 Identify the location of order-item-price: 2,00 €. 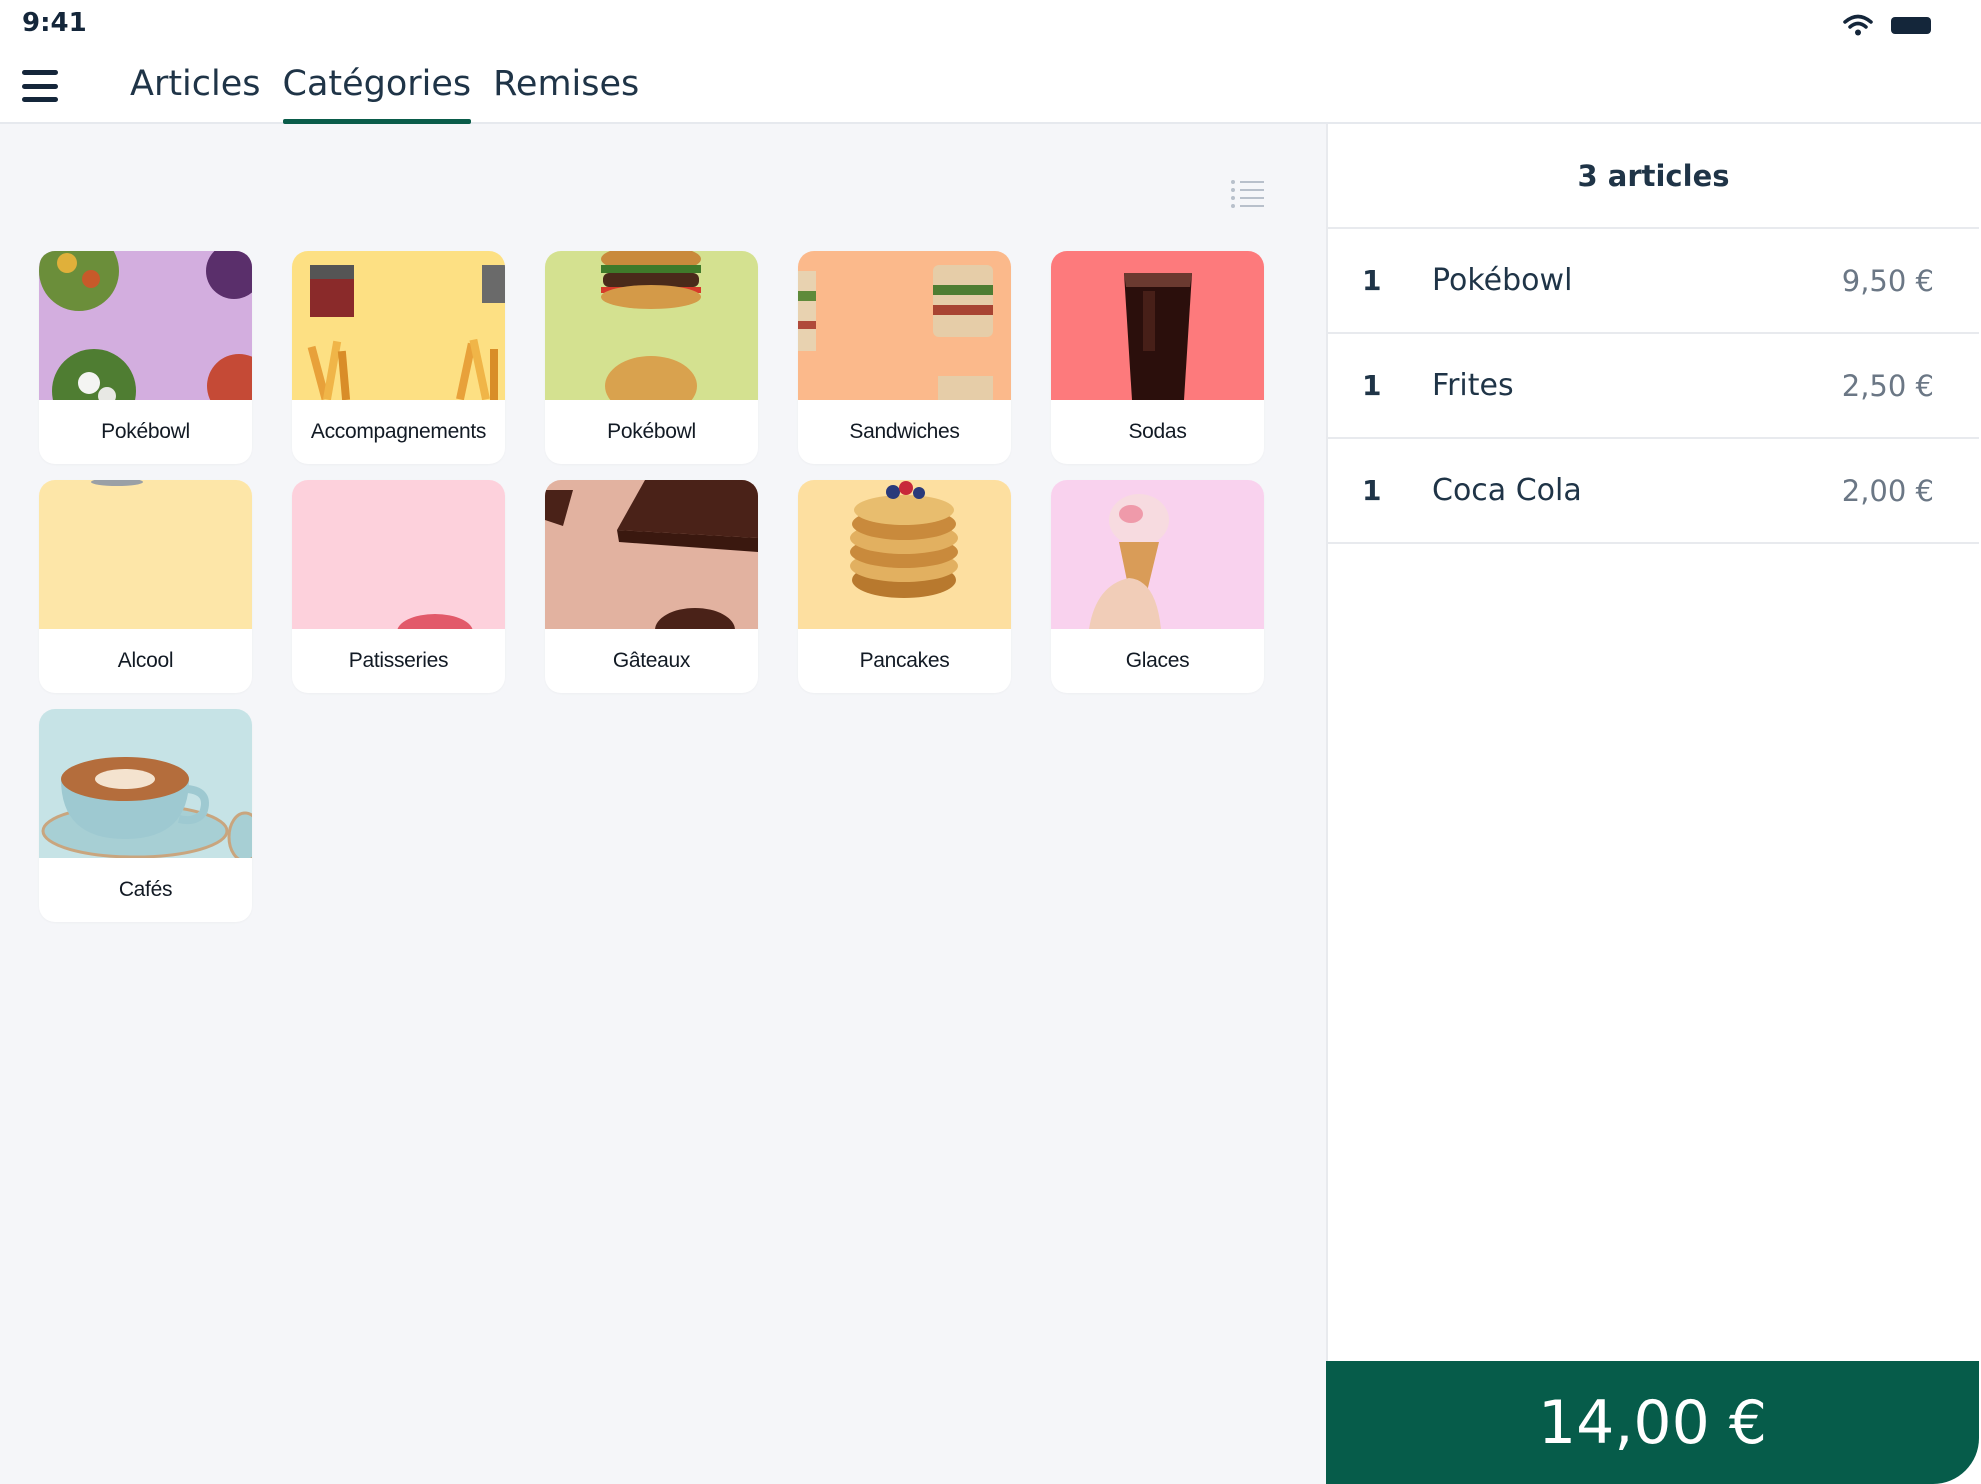
(1887, 490).